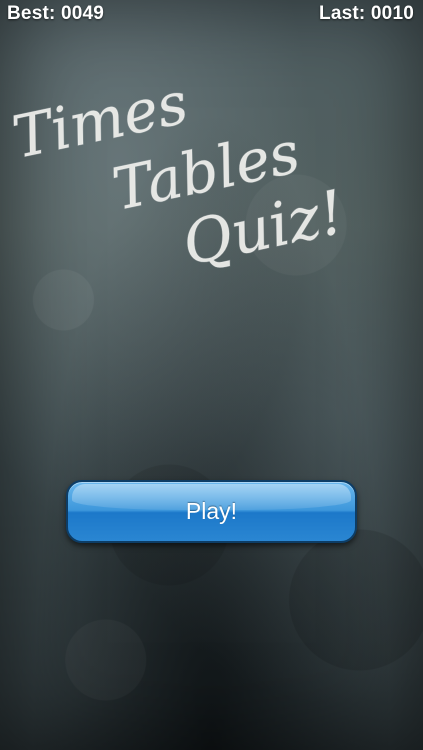 This screenshot has height=750, width=423. I want to click on play-button: Play!, so click(211, 511).